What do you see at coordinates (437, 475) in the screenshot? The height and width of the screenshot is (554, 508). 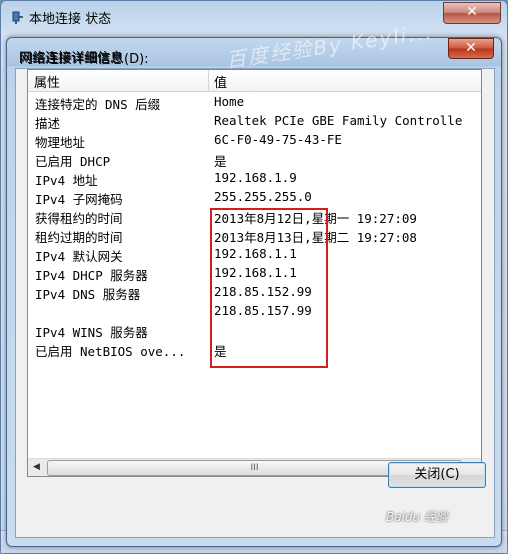 I see `close-button: 关闭(C)` at bounding box center [437, 475].